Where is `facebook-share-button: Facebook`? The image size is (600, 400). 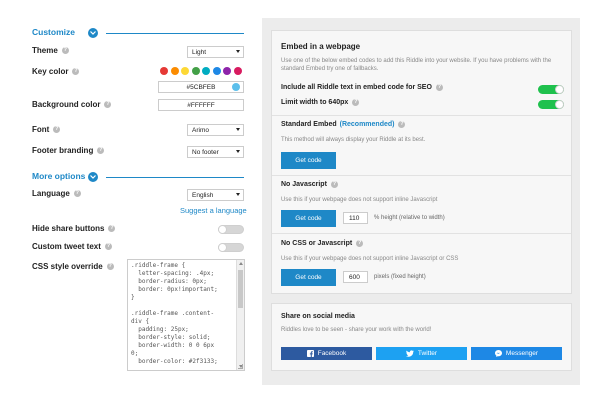
facebook-share-button: Facebook is located at coordinates (326, 353).